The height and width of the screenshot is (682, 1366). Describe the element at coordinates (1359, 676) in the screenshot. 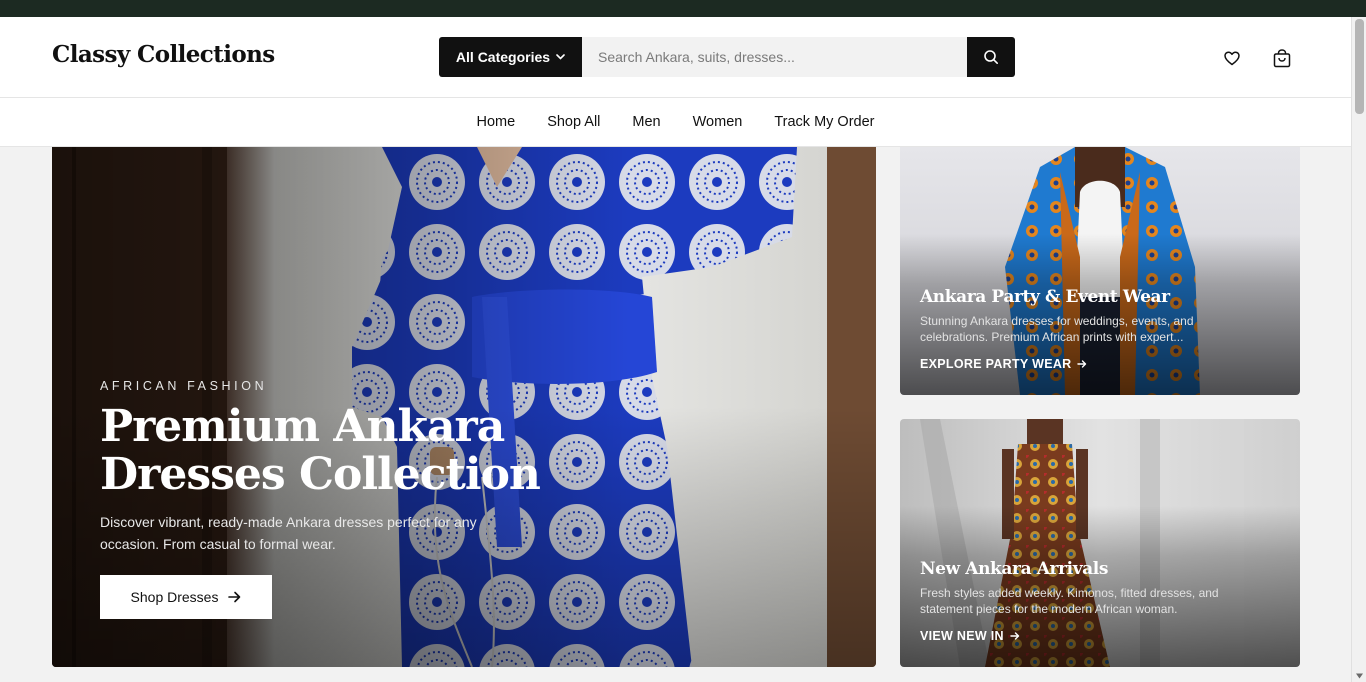

I see `scroll-down-arrow-icon` at that location.